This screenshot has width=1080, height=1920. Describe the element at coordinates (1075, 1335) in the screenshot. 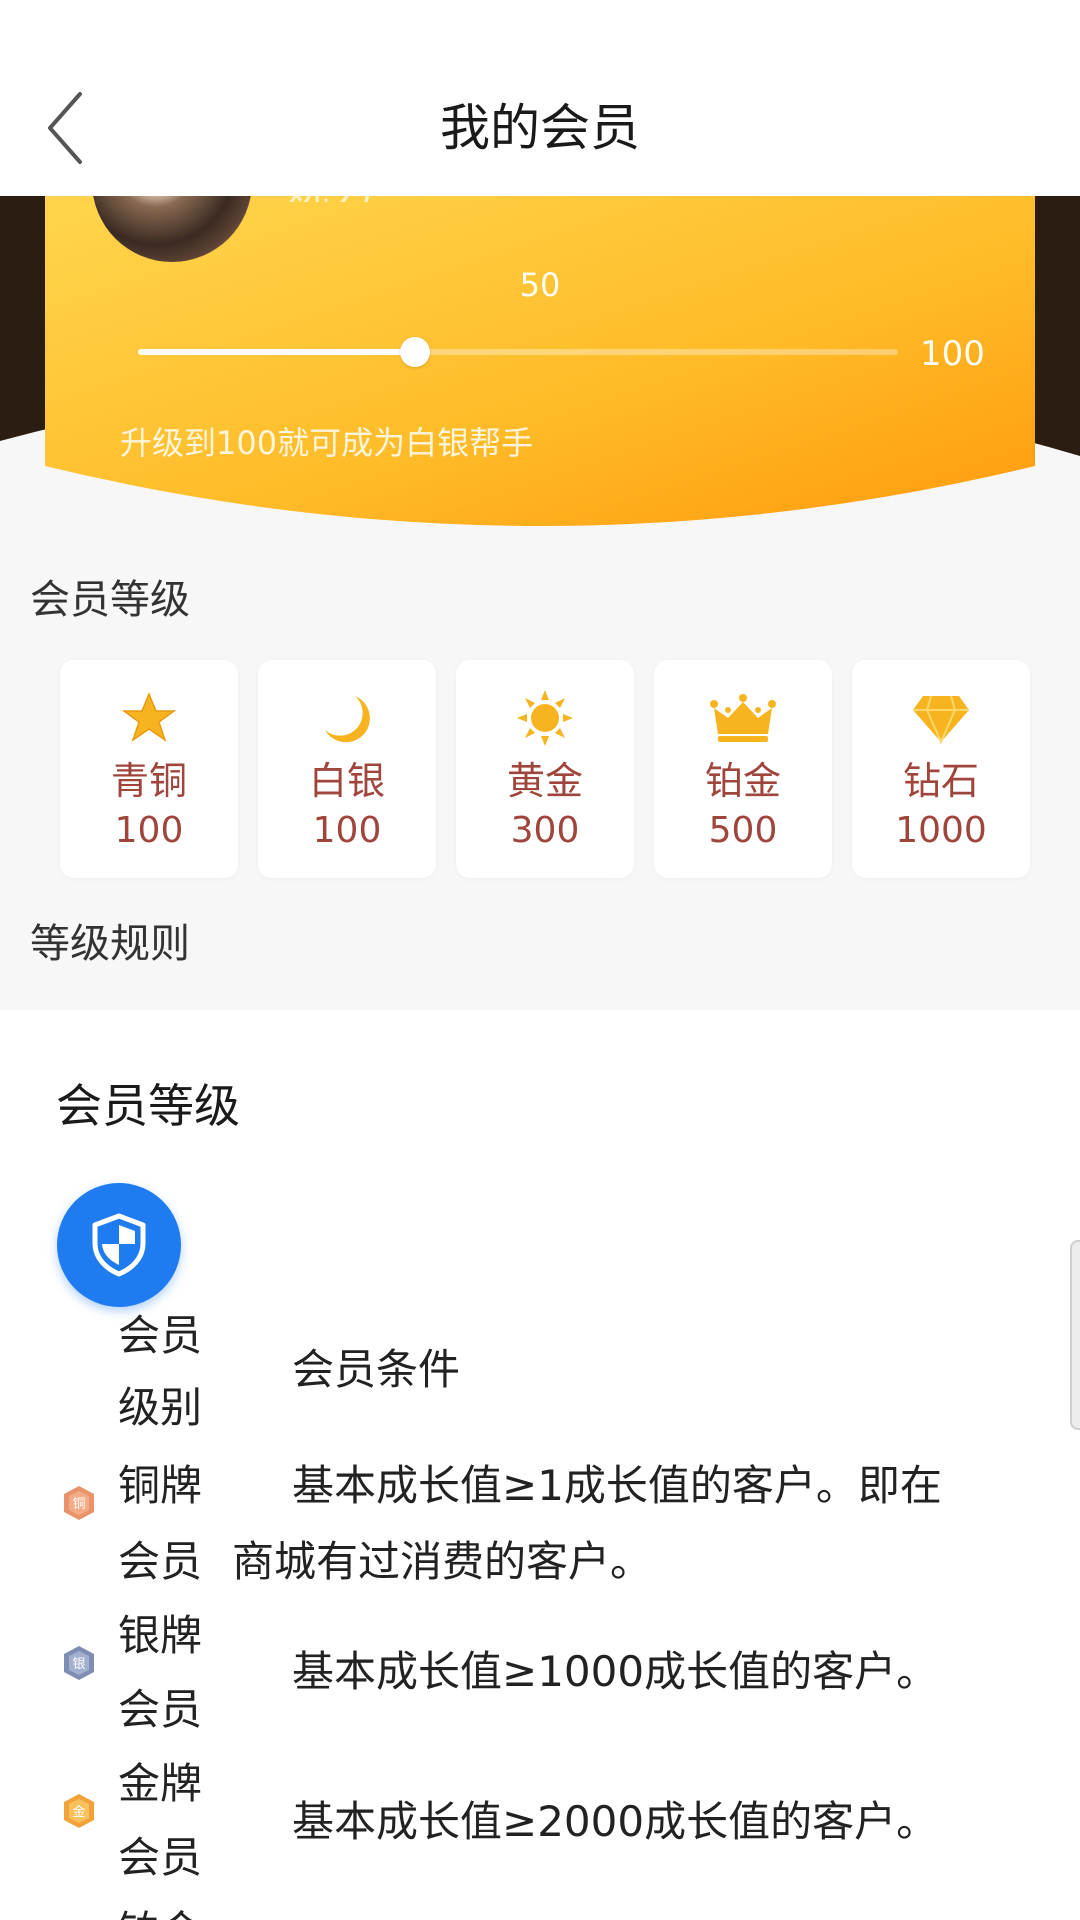

I see `side-drawer-handle` at that location.